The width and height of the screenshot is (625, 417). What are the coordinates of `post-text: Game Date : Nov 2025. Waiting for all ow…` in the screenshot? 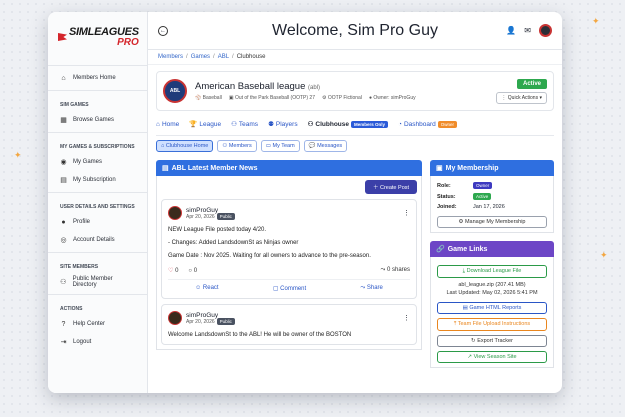 It's located at (269, 256).